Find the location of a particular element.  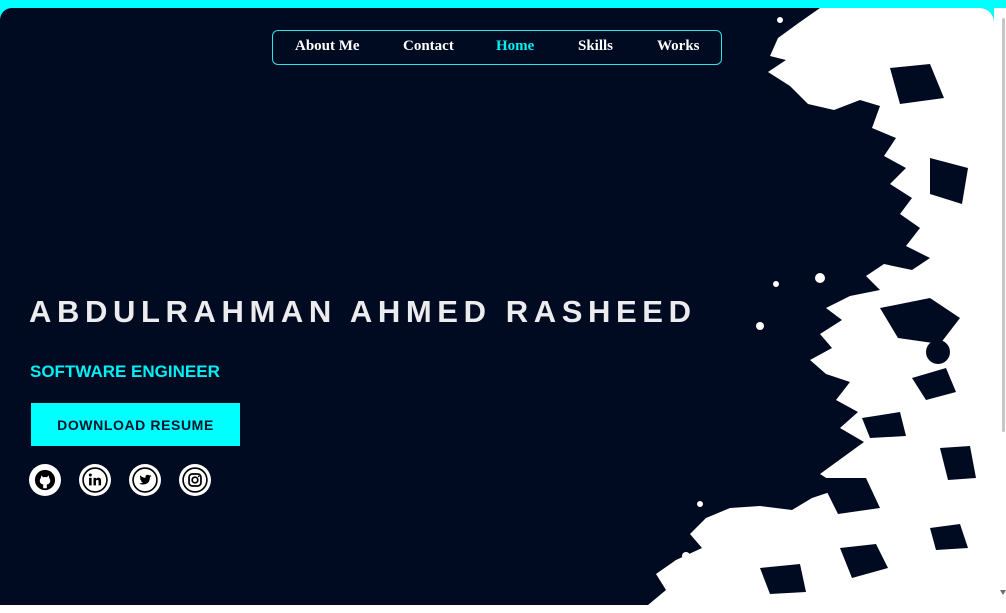

main-navigation: About Me Contact Home Skills Works is located at coordinates (497, 47).